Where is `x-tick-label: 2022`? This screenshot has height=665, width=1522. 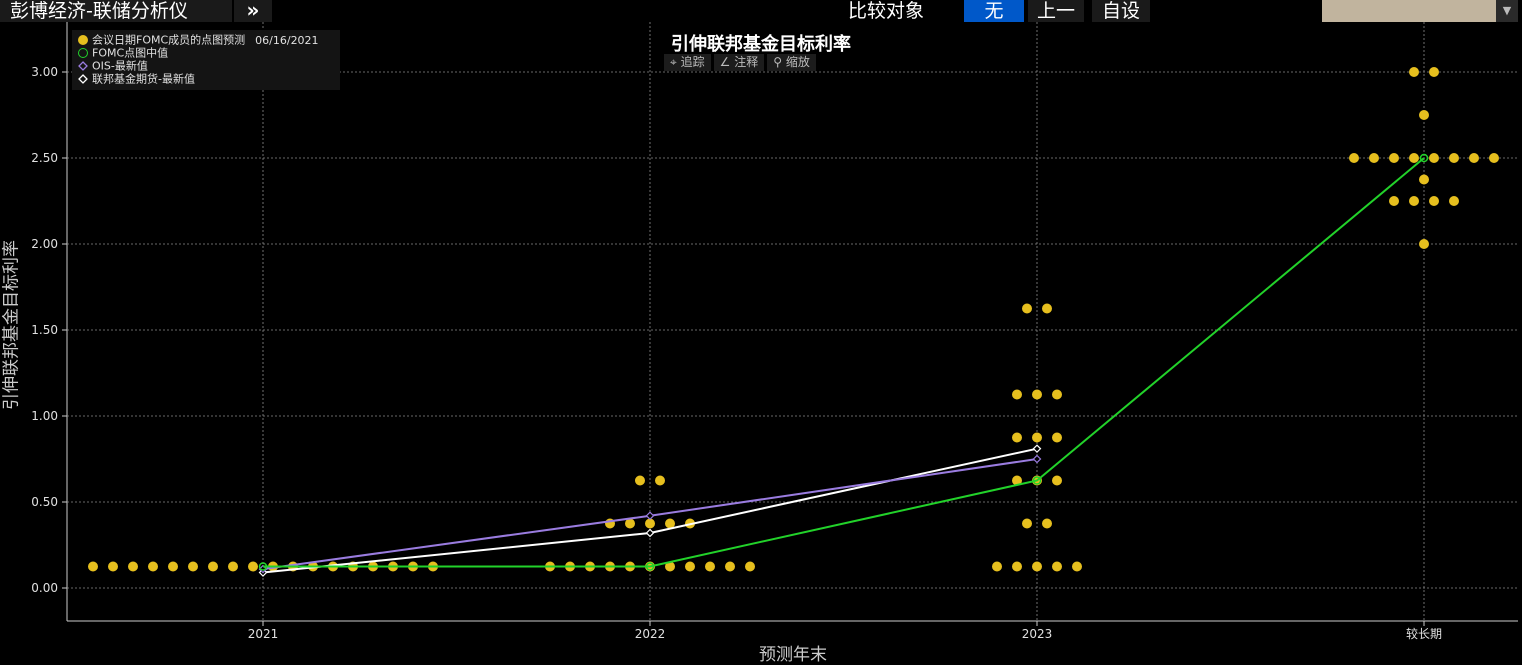 x-tick-label: 2022 is located at coordinates (650, 634).